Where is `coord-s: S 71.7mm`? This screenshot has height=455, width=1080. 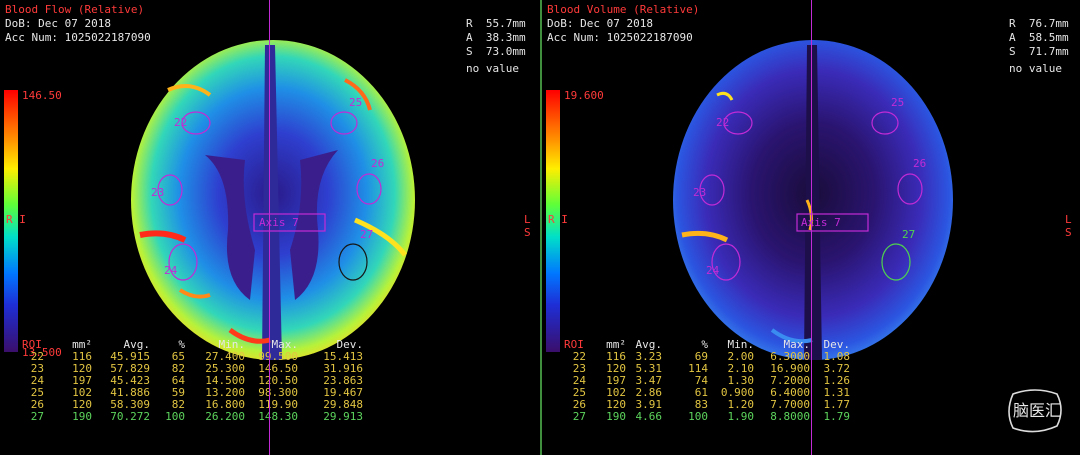 coord-s: S 71.7mm is located at coordinates (1039, 51).